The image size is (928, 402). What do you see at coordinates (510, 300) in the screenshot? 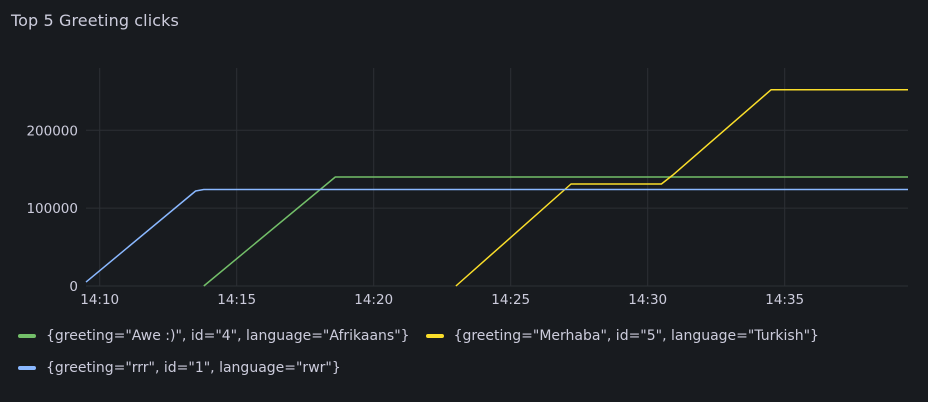
I see `x-tick-label: 14:25` at bounding box center [510, 300].